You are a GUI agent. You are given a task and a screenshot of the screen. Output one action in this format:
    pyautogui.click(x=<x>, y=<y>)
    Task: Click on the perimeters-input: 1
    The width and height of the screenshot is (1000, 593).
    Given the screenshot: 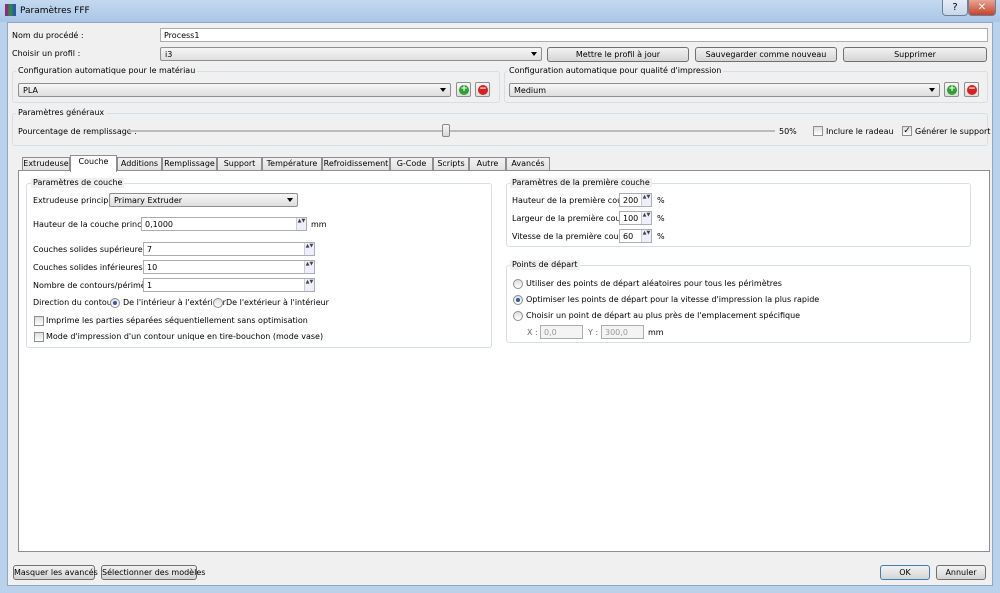 What is the action you would take?
    pyautogui.click(x=229, y=285)
    